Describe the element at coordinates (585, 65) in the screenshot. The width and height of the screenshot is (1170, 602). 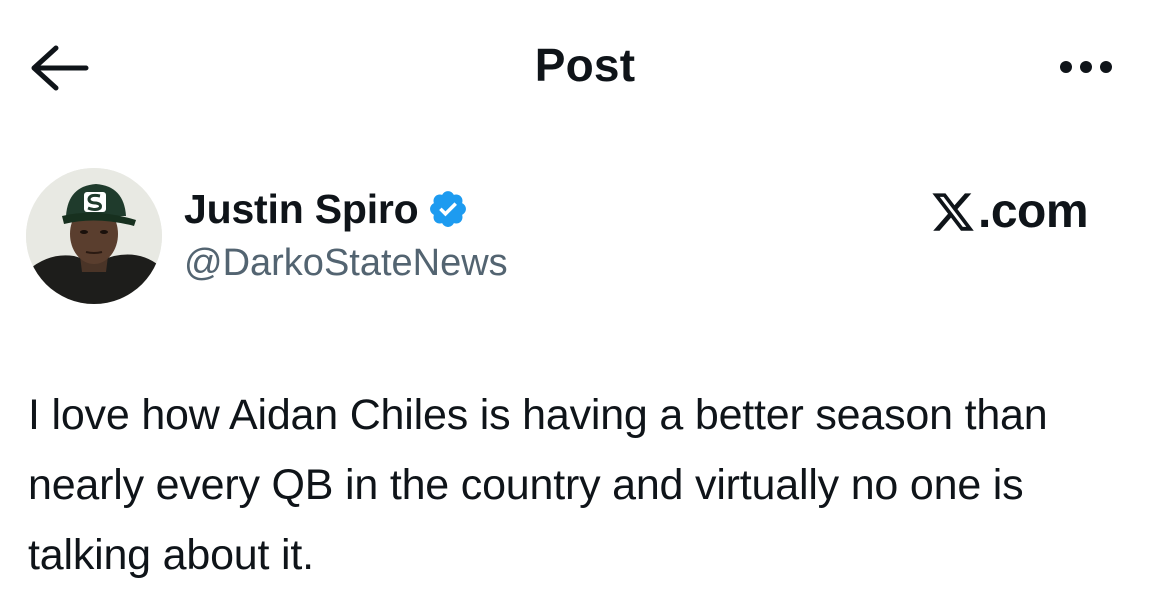
I see `page-title: Post` at that location.